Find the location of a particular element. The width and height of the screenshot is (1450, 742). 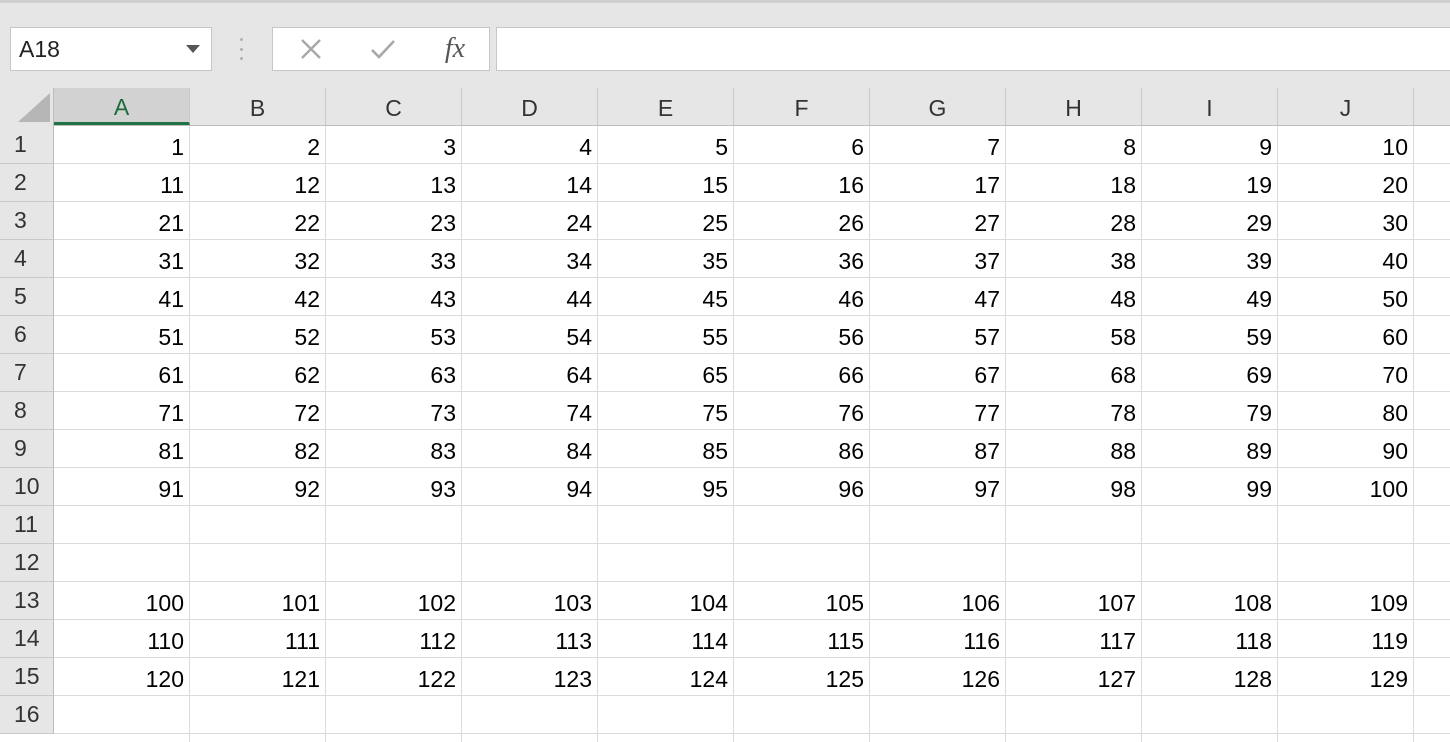

row-header-9: 9 is located at coordinates (27, 449).